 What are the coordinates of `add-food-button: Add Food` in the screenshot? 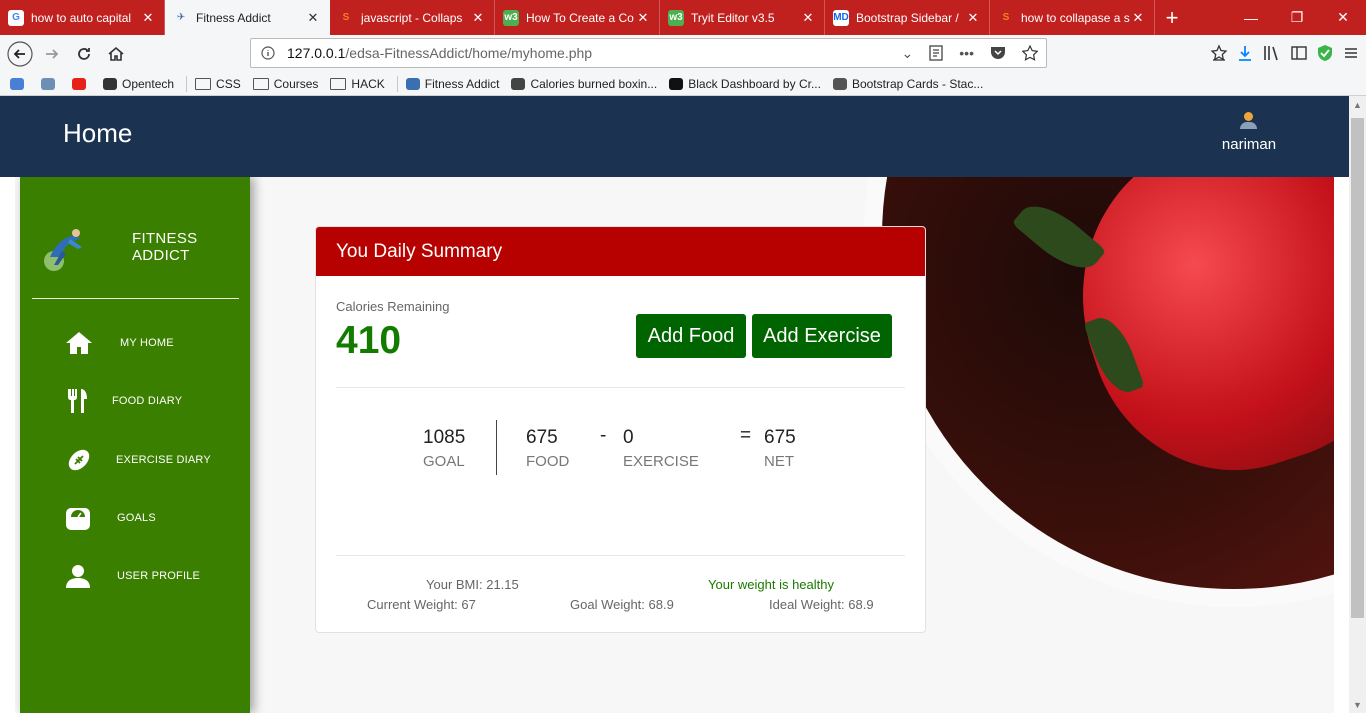 It's located at (691, 336).